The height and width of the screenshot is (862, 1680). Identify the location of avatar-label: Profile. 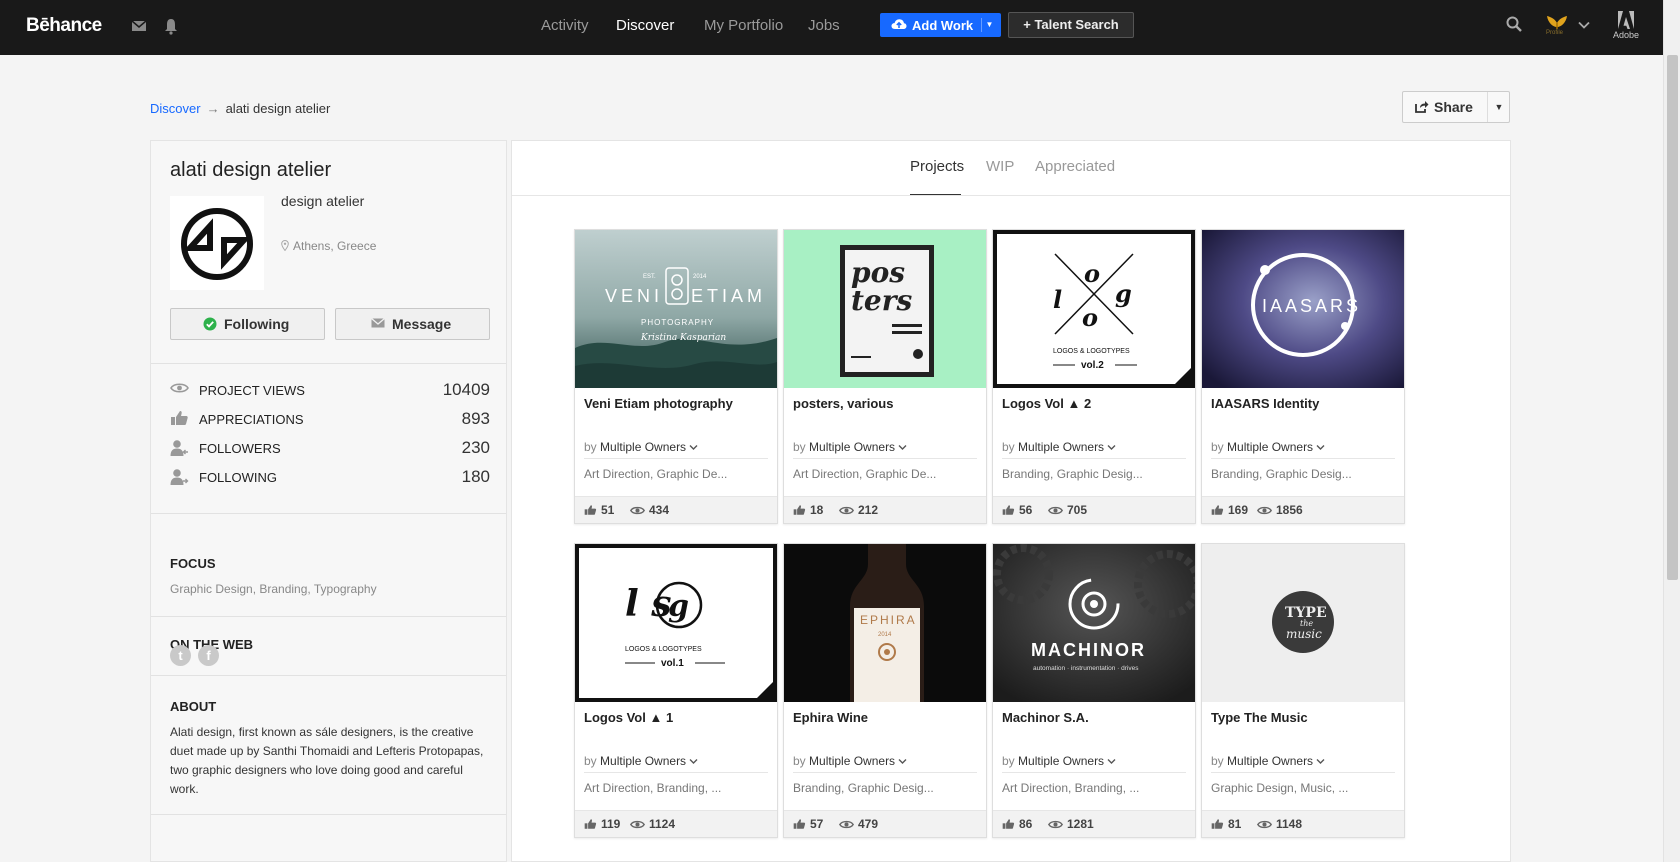
(1555, 33).